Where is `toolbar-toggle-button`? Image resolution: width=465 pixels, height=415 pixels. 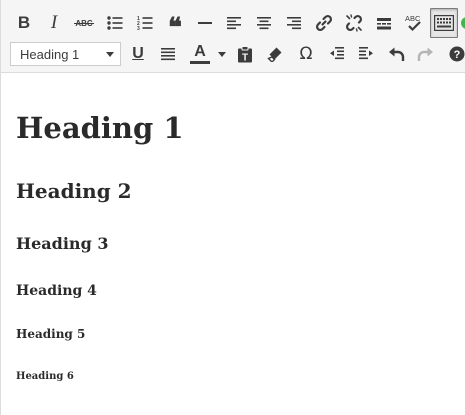
toolbar-toggle-button is located at coordinates (444, 23).